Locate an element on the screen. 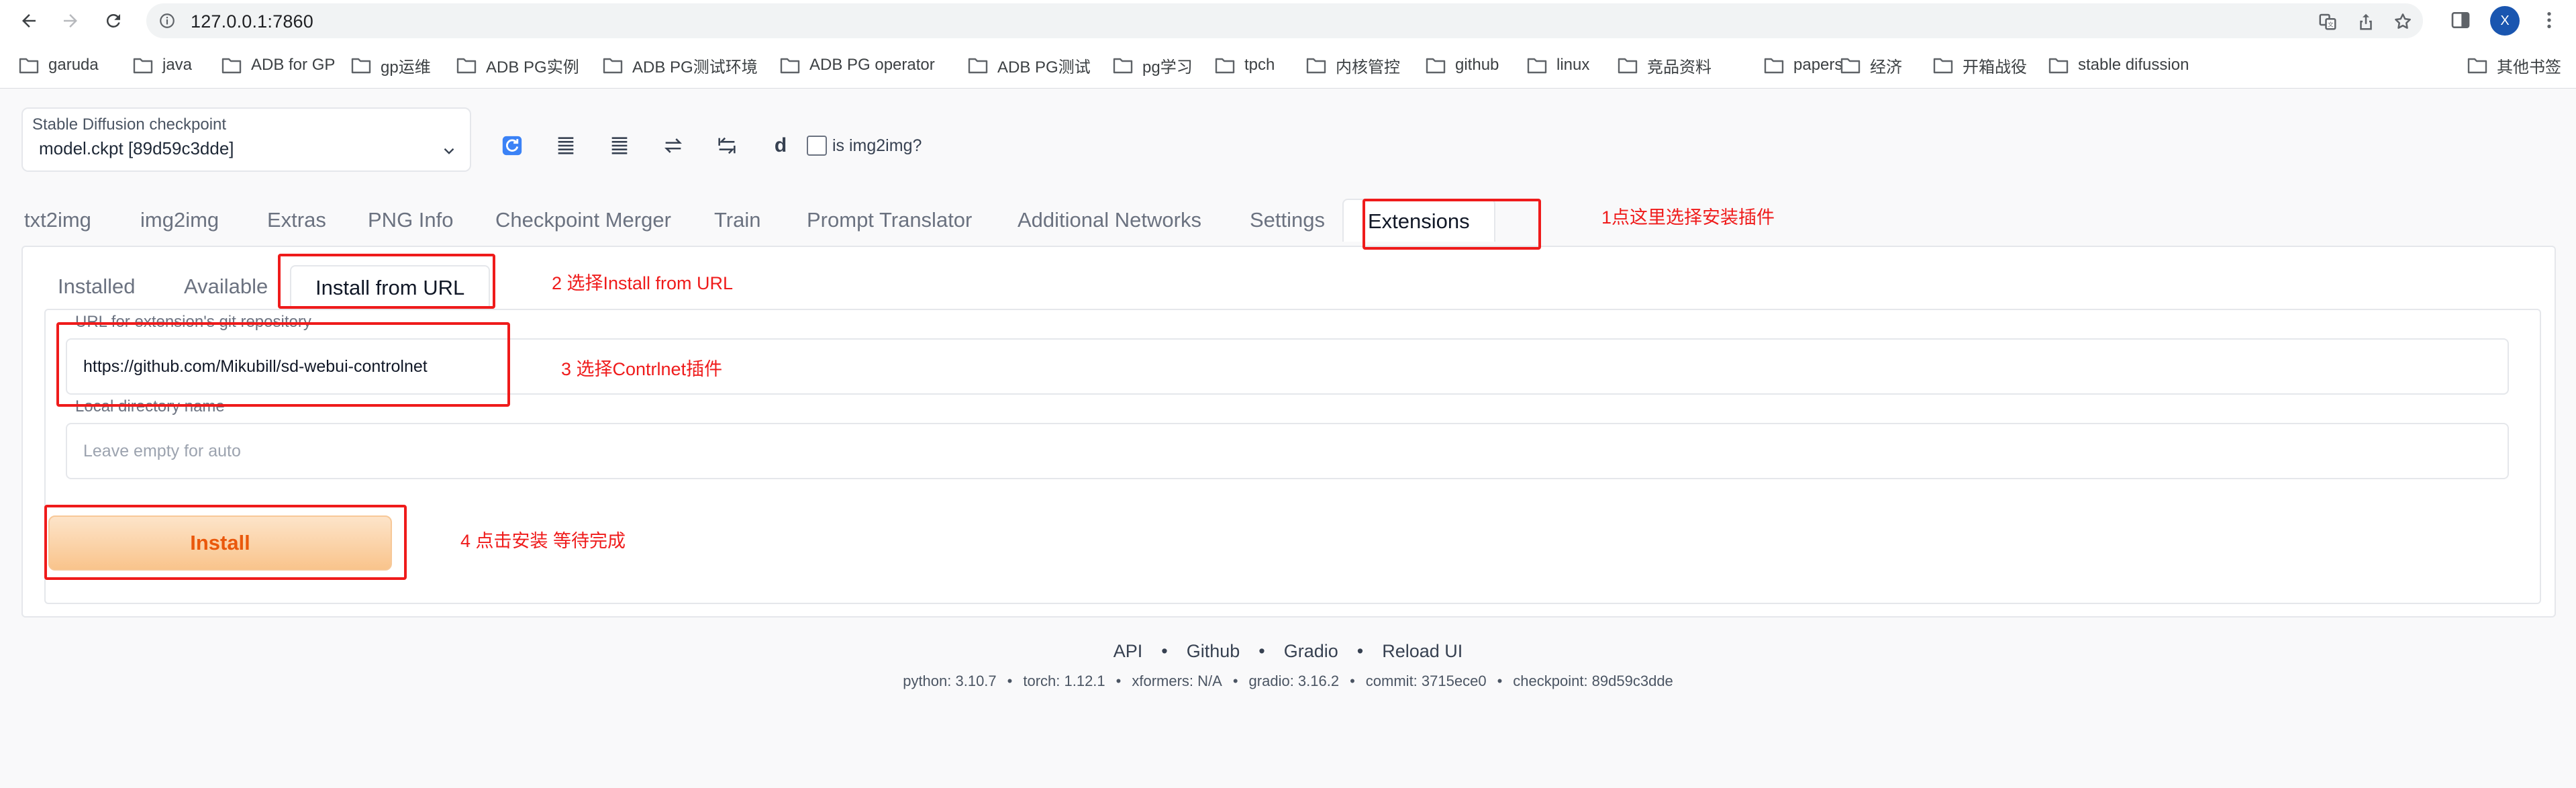  bookmark-item: java is located at coordinates (162, 65).